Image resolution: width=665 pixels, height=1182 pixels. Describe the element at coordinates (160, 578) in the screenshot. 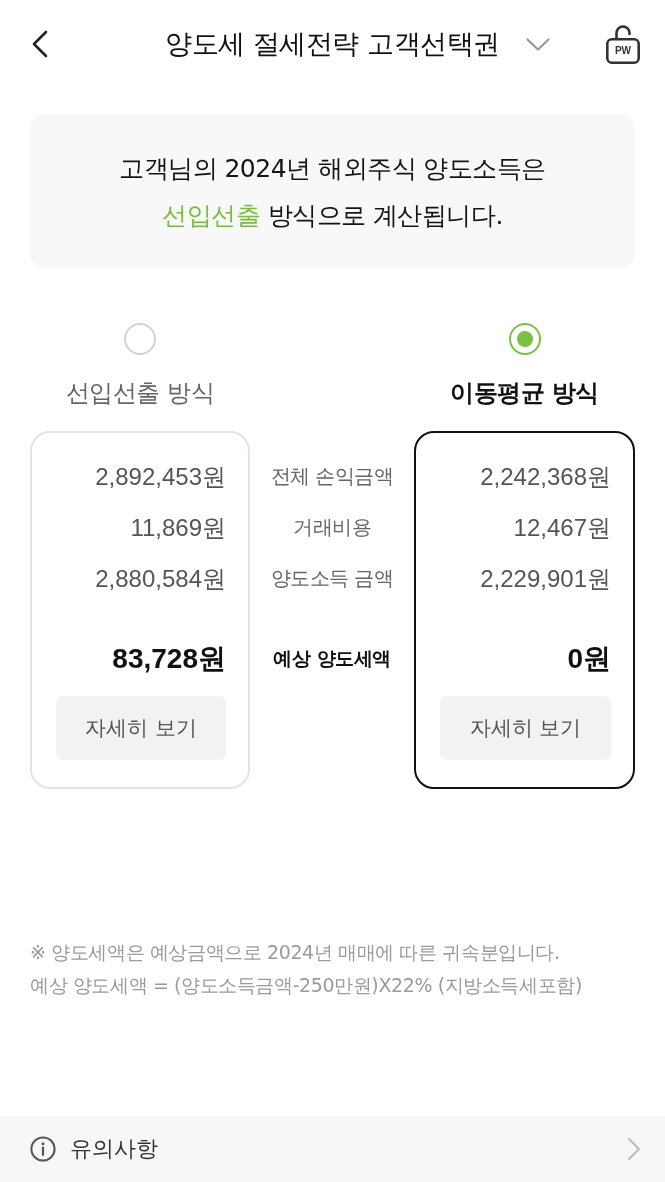

I see `amount-value: 2,880,584원` at that location.